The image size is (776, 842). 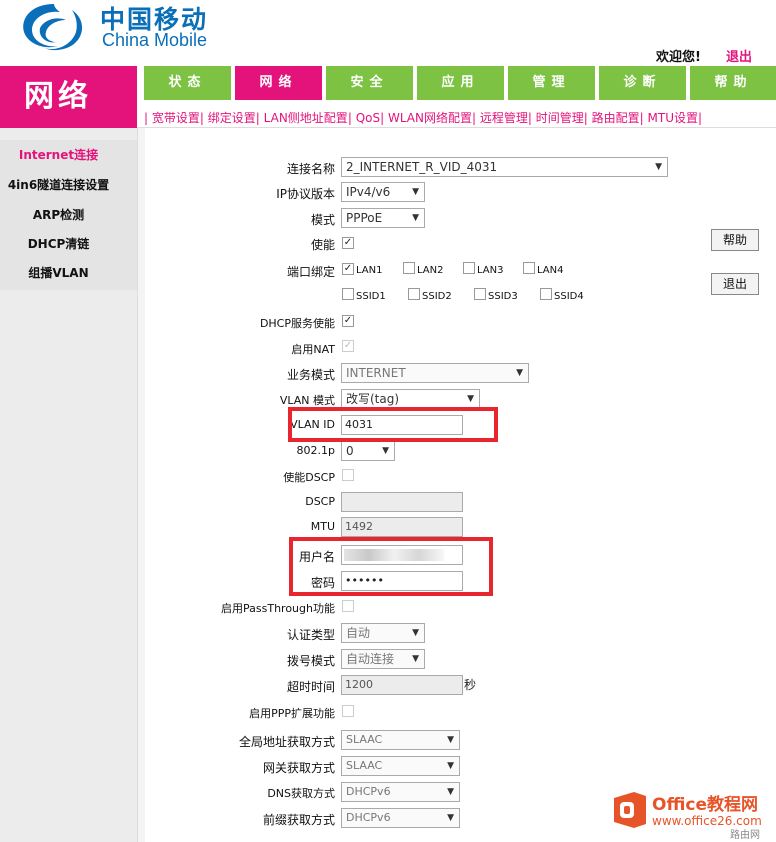 What do you see at coordinates (368, 451) in the screenshot?
I see `dot1p-select: 0 ▼` at bounding box center [368, 451].